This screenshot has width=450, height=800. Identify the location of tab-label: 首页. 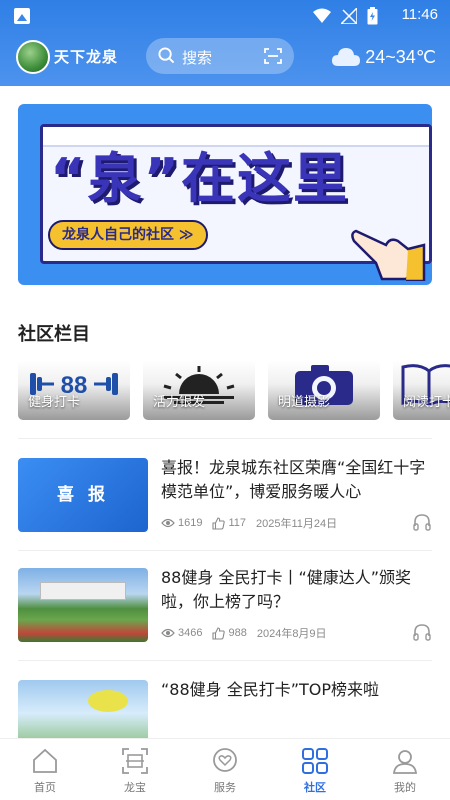
(45, 787).